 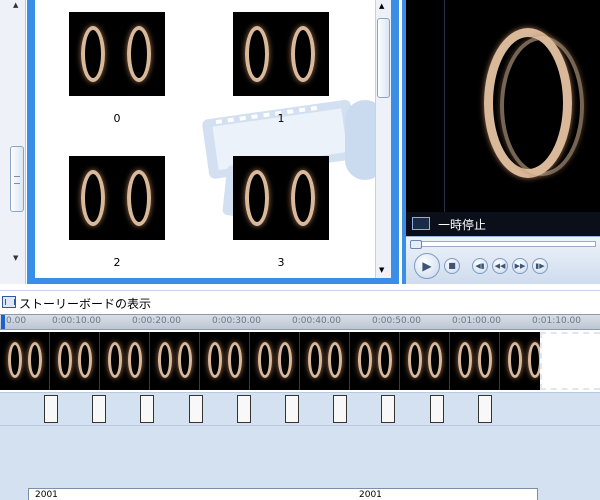 What do you see at coordinates (421, 223) in the screenshot?
I see `monitor-icon` at bounding box center [421, 223].